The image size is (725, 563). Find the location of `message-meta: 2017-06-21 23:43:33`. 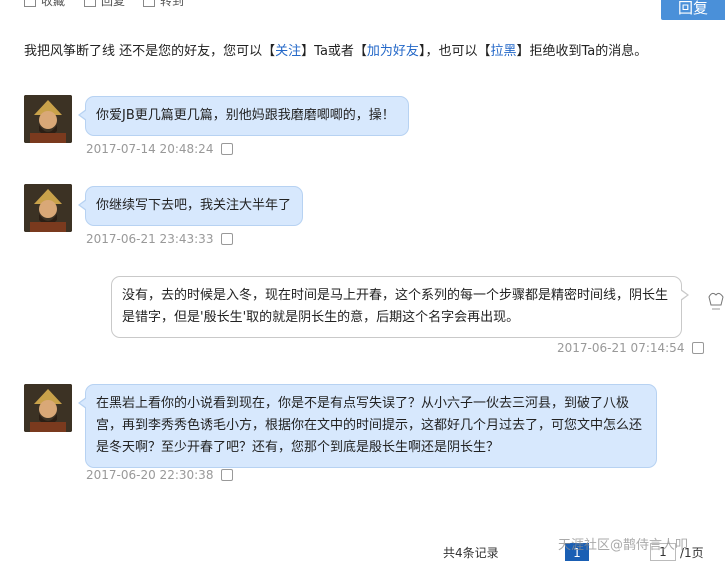

message-meta: 2017-06-21 23:43:33 is located at coordinates (160, 239).